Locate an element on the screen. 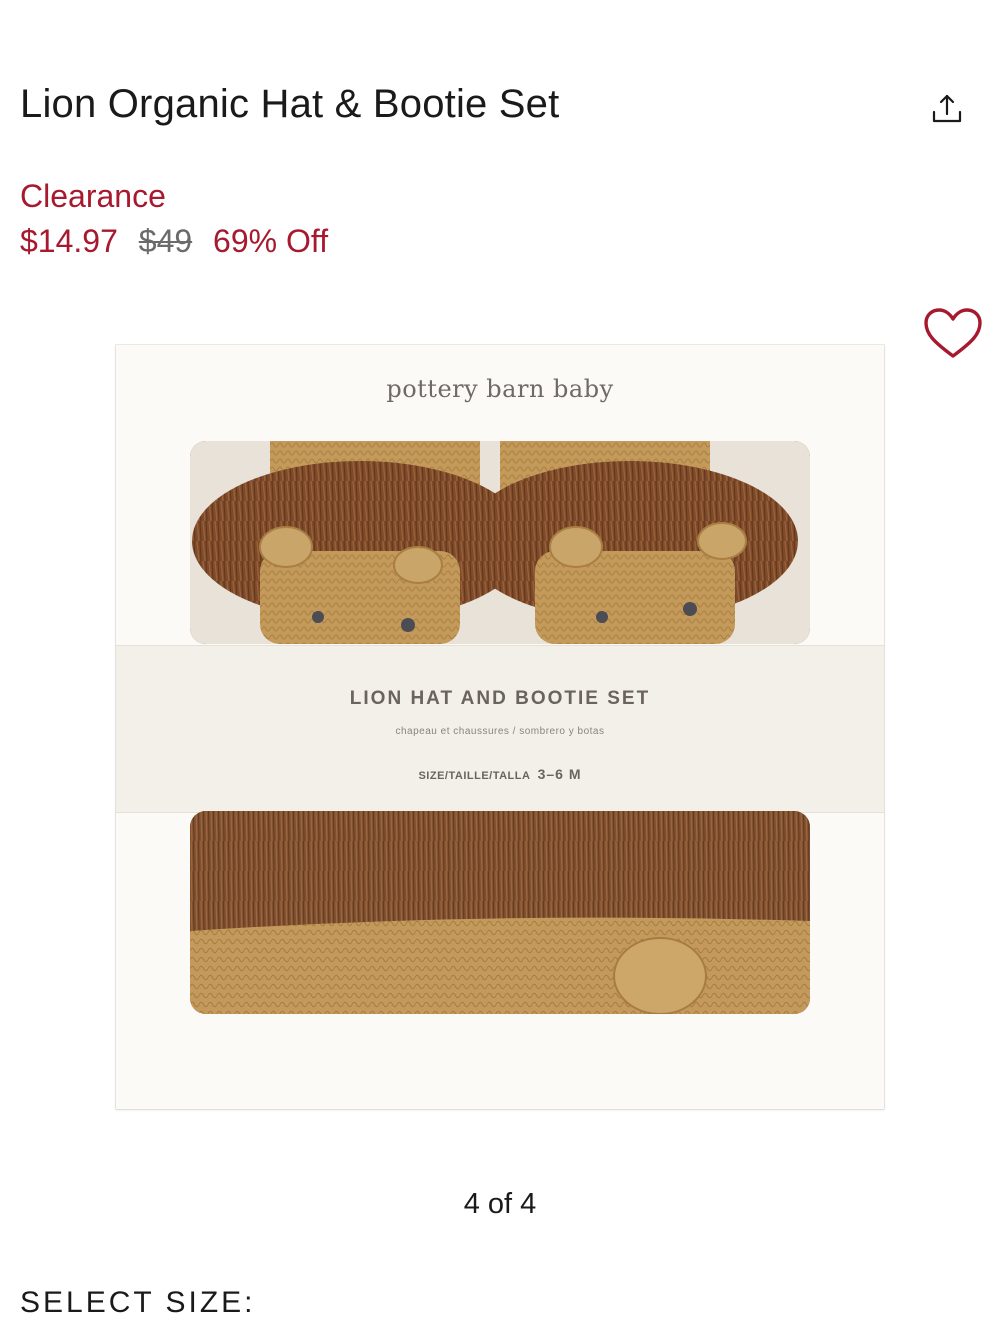 The height and width of the screenshot is (1333, 1000). heart-icon is located at coordinates (953, 333).